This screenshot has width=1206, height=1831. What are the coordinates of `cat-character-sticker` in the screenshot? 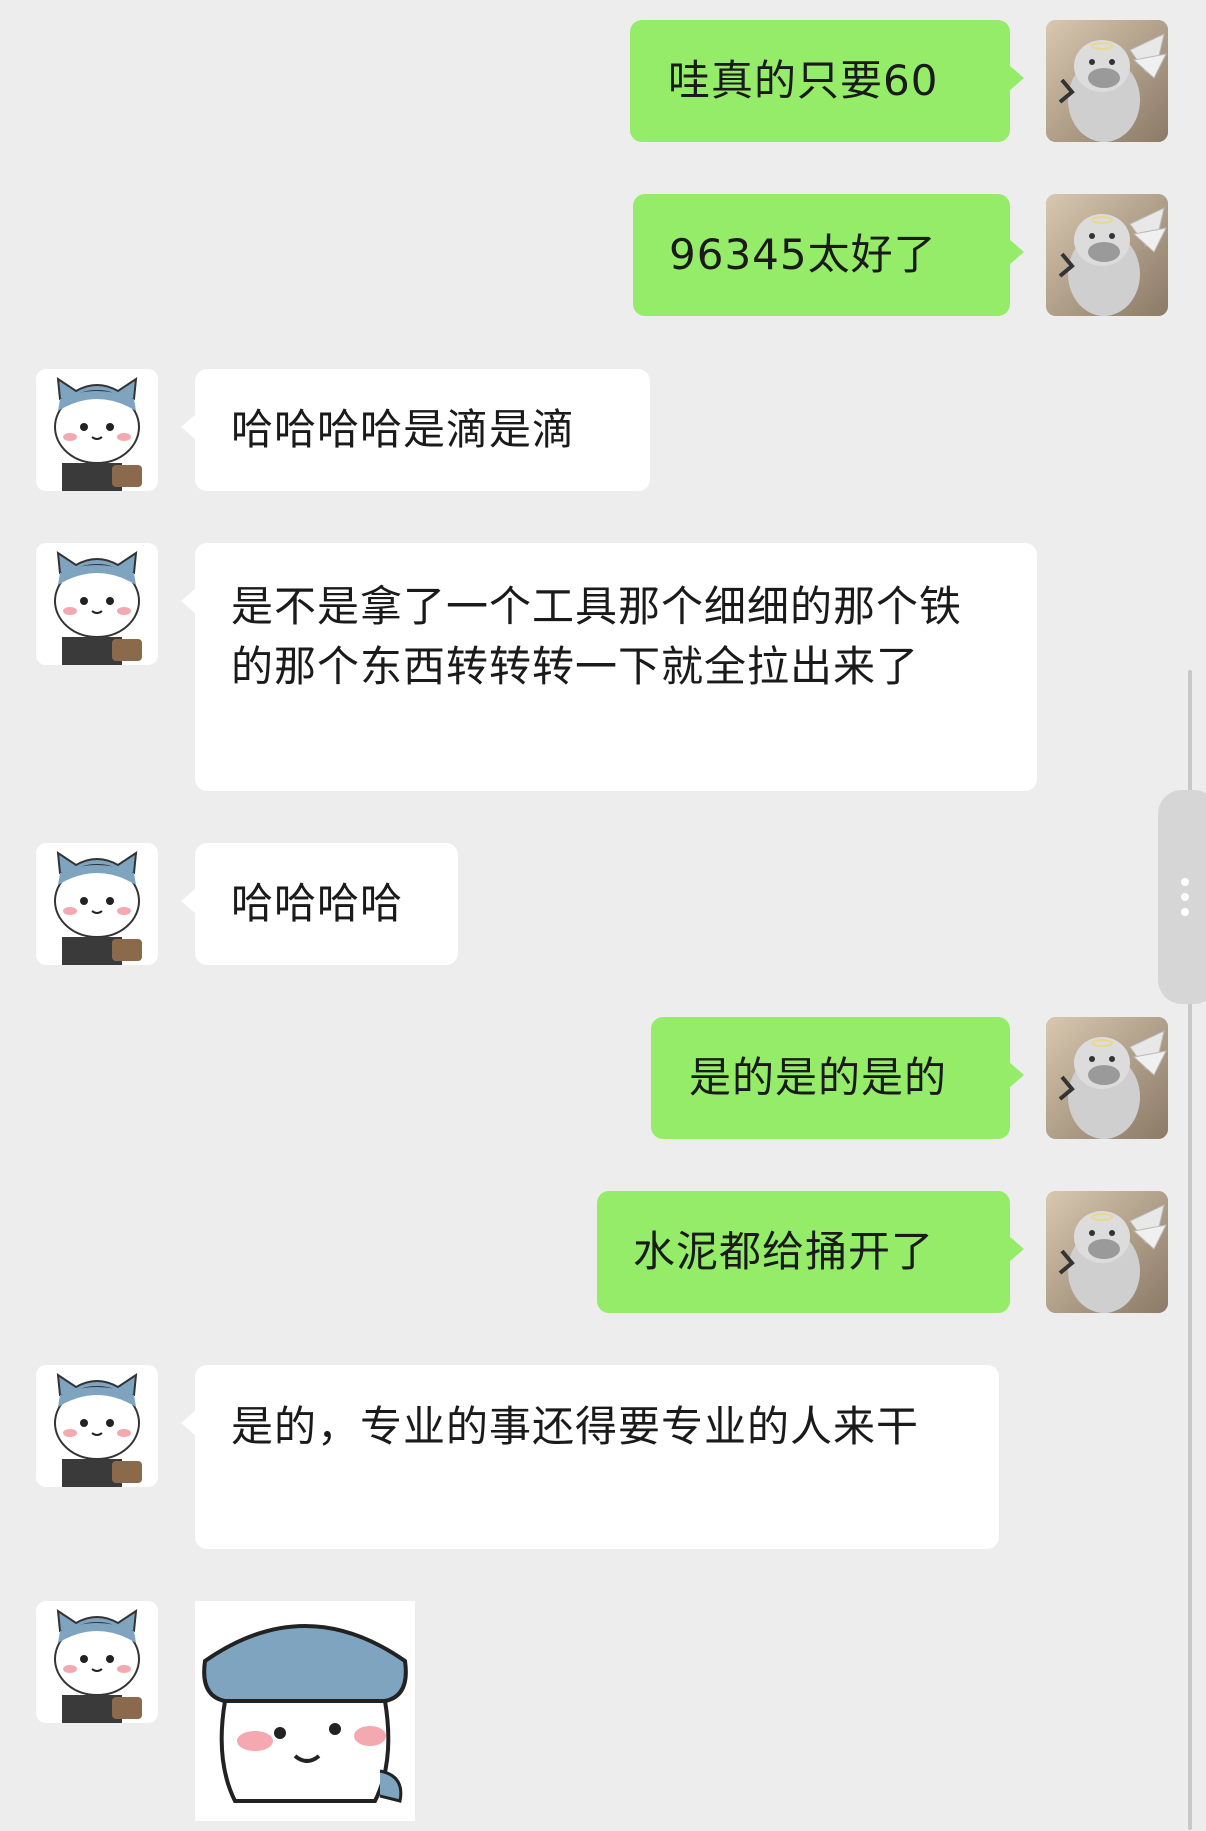 It's located at (305, 1711).